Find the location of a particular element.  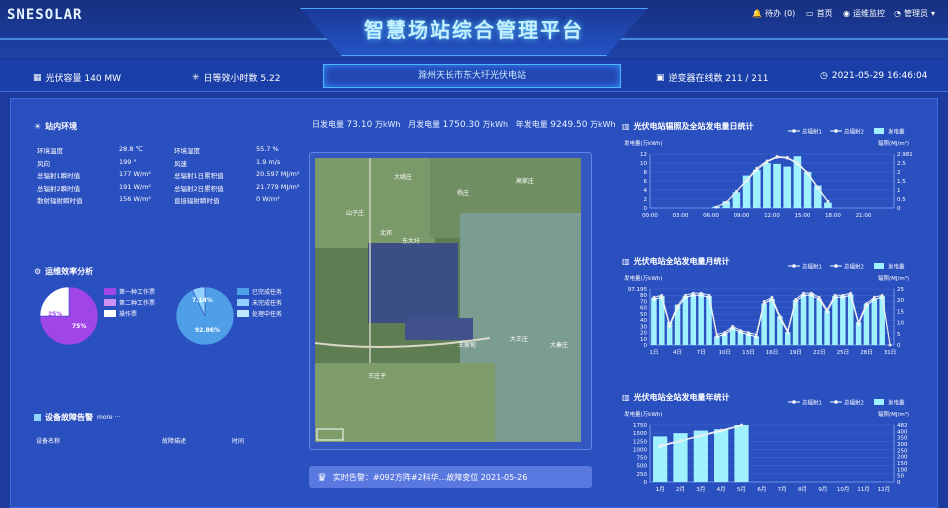

pie-legend-item: 第二种工作票 is located at coordinates (129, 302).